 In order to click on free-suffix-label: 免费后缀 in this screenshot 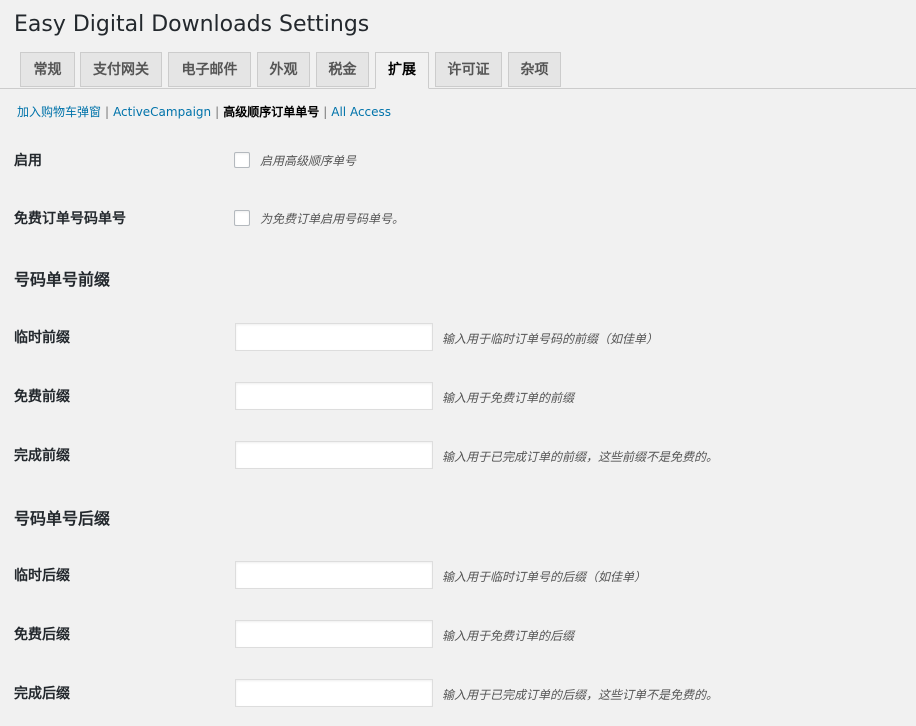, I will do `click(42, 635)`.